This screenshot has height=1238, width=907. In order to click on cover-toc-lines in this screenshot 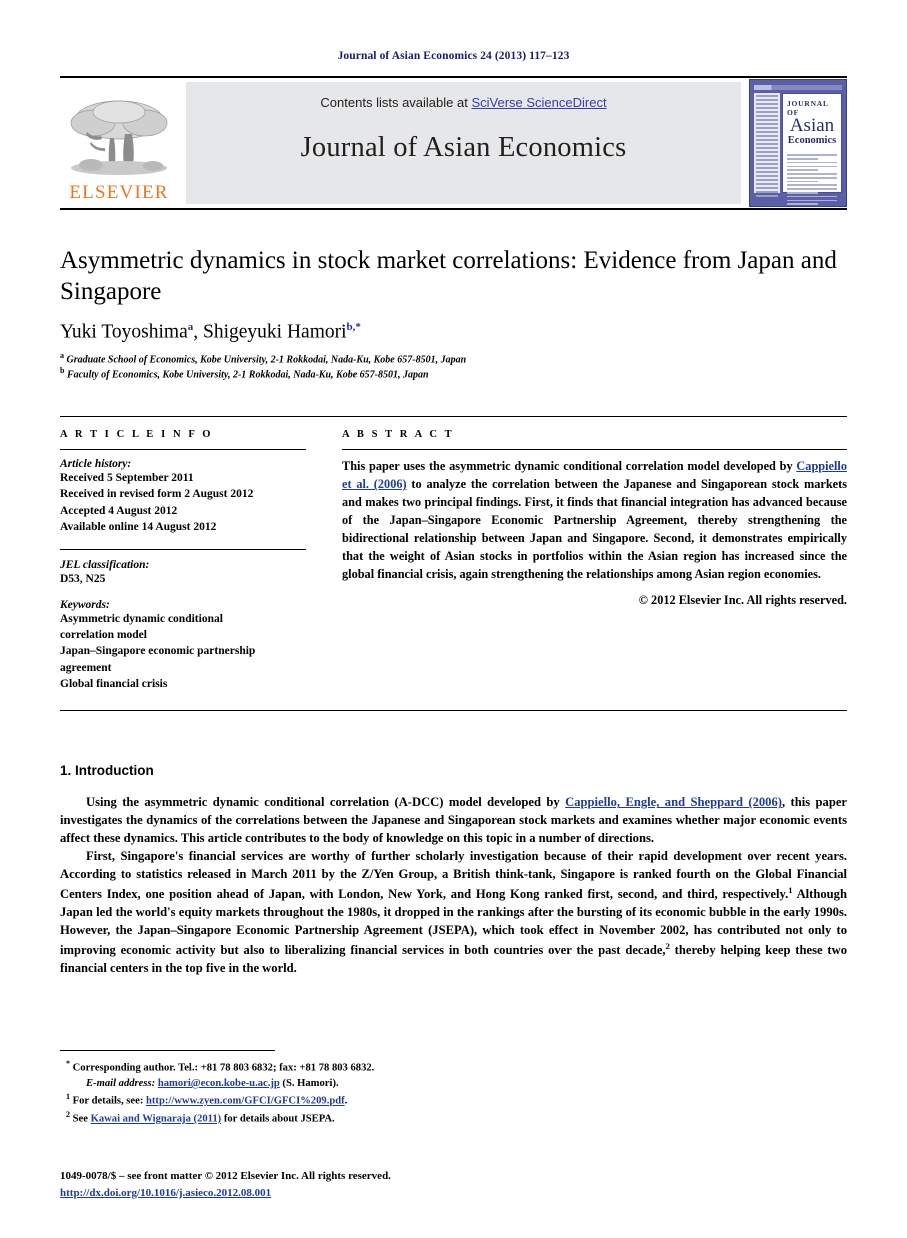, I will do `click(812, 179)`.